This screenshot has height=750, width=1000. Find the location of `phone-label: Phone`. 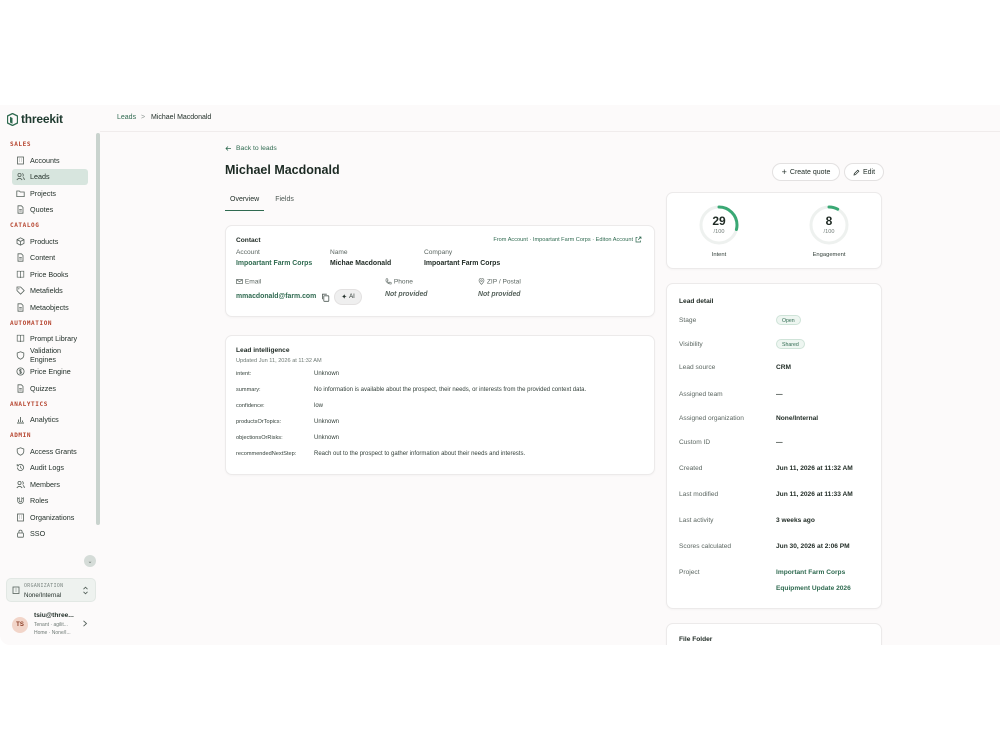

phone-label: Phone is located at coordinates (403, 282).